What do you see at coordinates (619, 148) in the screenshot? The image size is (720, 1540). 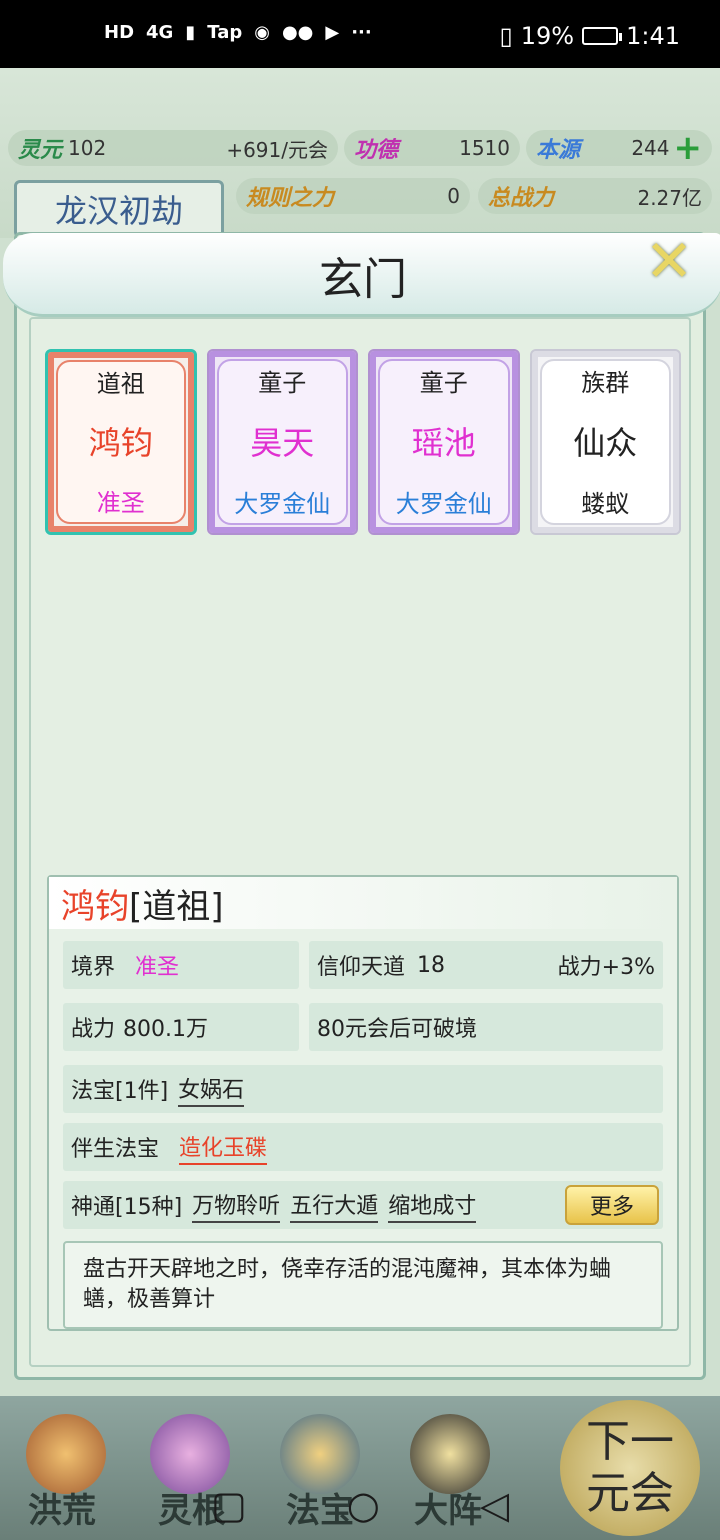 I see `benyuan-stat: 本源 244 +` at bounding box center [619, 148].